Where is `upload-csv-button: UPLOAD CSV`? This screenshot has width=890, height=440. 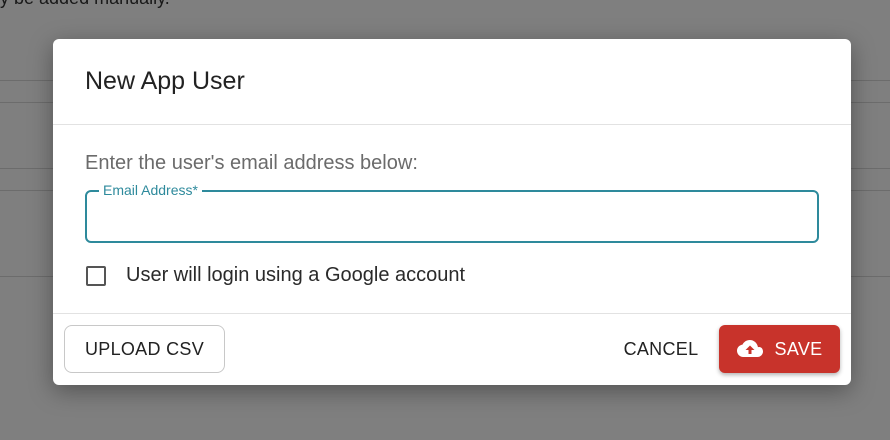
upload-csv-button: UPLOAD CSV is located at coordinates (144, 349).